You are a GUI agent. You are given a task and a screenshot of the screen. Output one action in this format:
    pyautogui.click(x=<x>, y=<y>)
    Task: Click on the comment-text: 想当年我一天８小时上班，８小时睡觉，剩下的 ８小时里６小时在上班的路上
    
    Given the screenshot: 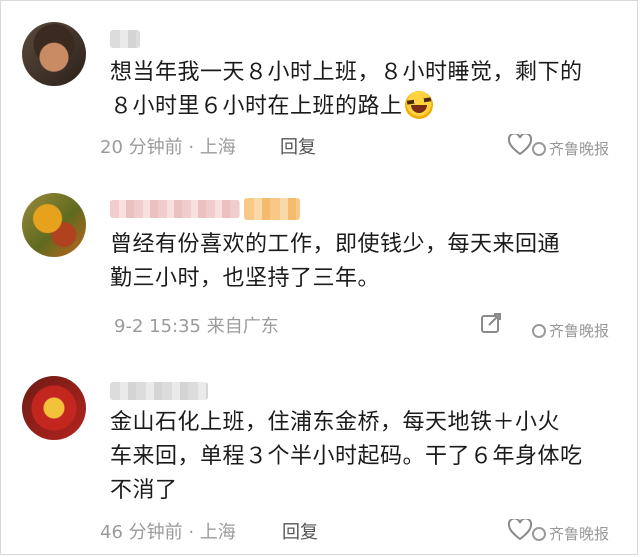 What is the action you would take?
    pyautogui.click(x=370, y=90)
    